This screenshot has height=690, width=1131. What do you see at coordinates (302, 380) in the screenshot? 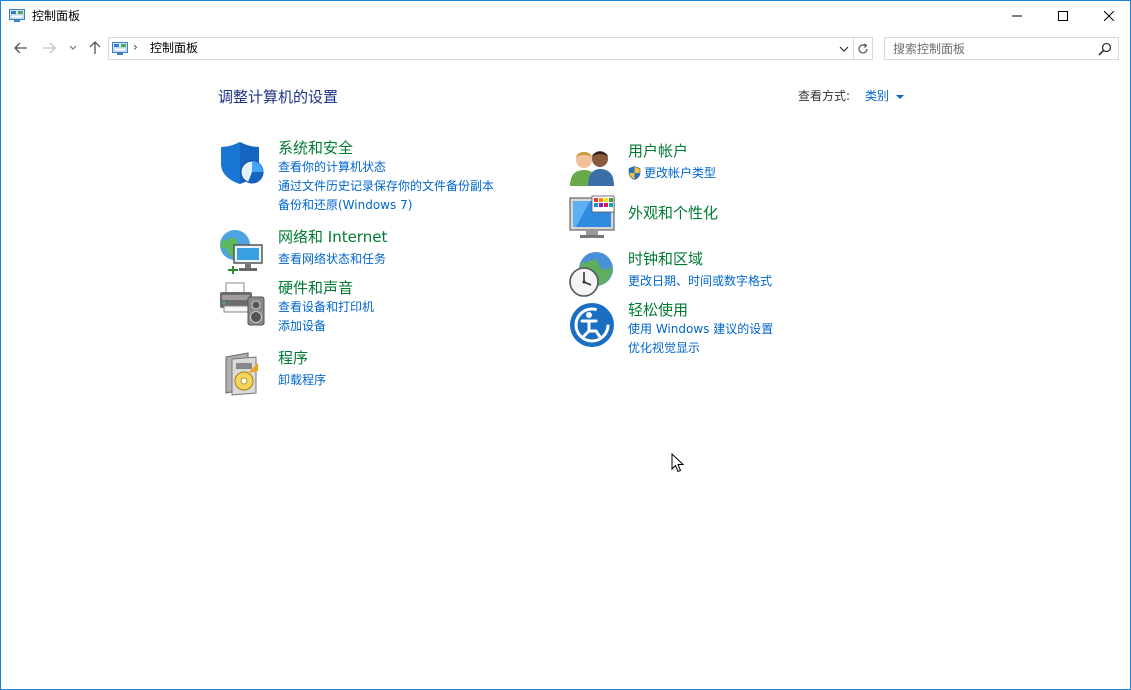
I see `link-uninstall-program: 卸载程序` at bounding box center [302, 380].